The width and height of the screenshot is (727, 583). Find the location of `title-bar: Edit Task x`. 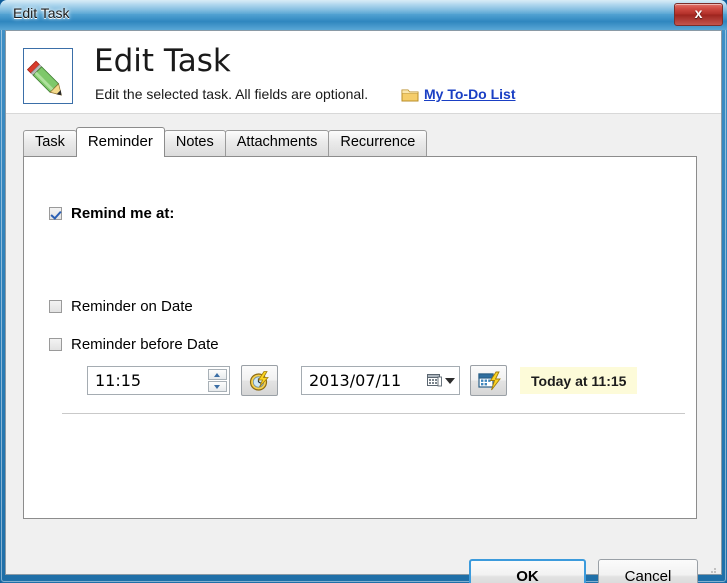

title-bar: Edit Task x is located at coordinates (363, 15).